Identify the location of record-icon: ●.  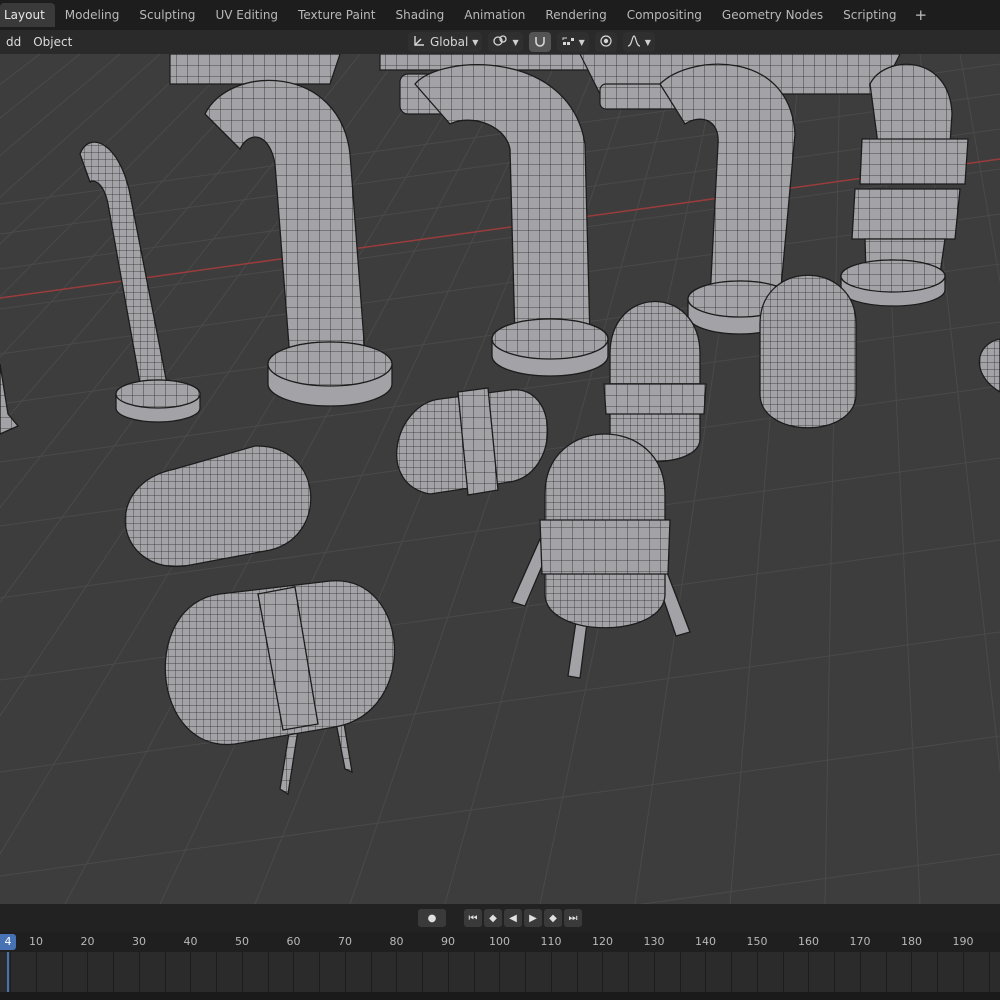
(432, 918).